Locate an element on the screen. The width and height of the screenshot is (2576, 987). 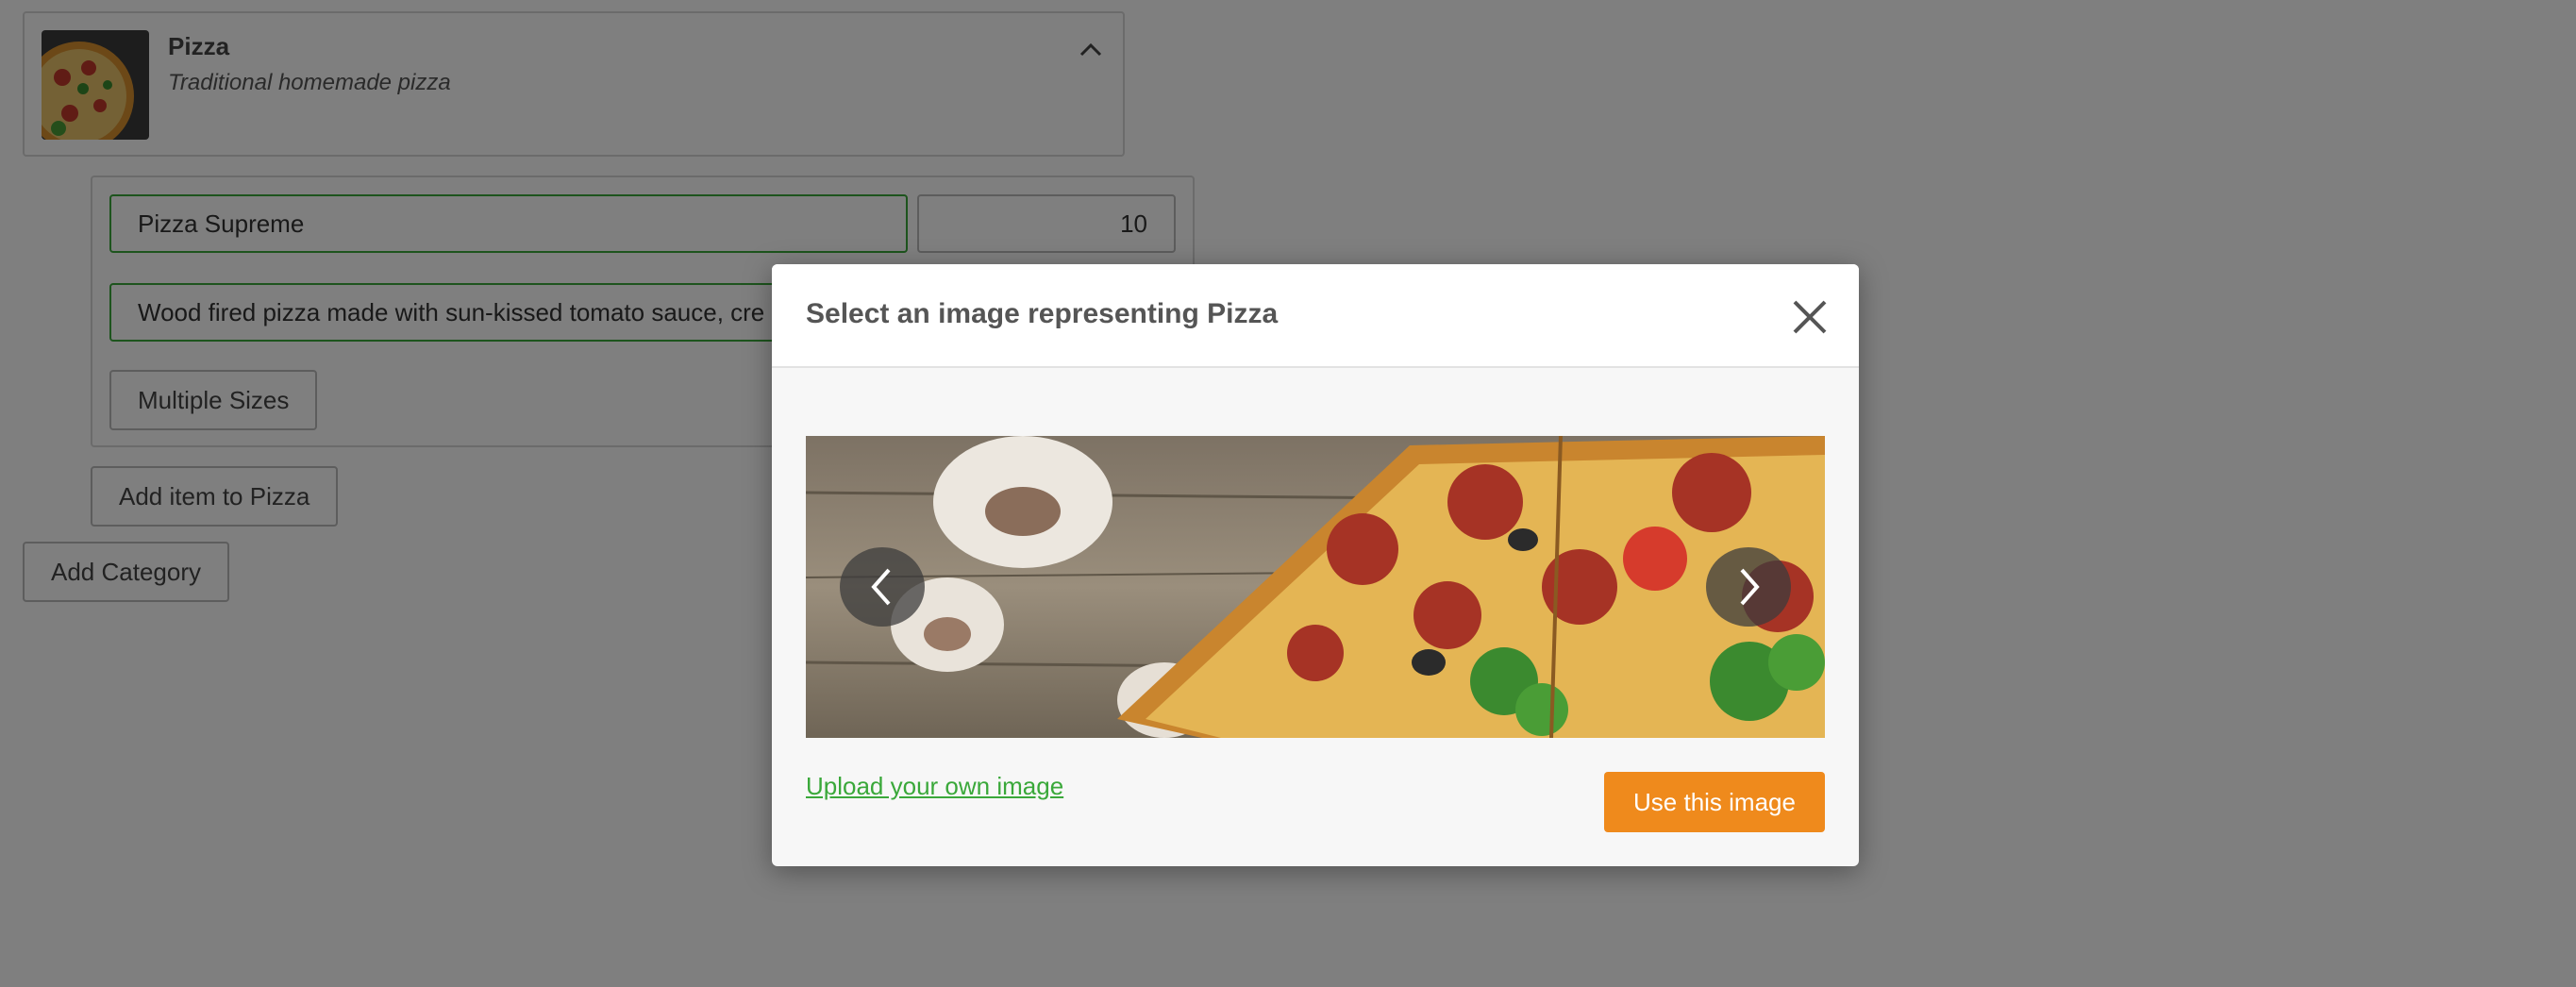
close-icon is located at coordinates (1809, 317).